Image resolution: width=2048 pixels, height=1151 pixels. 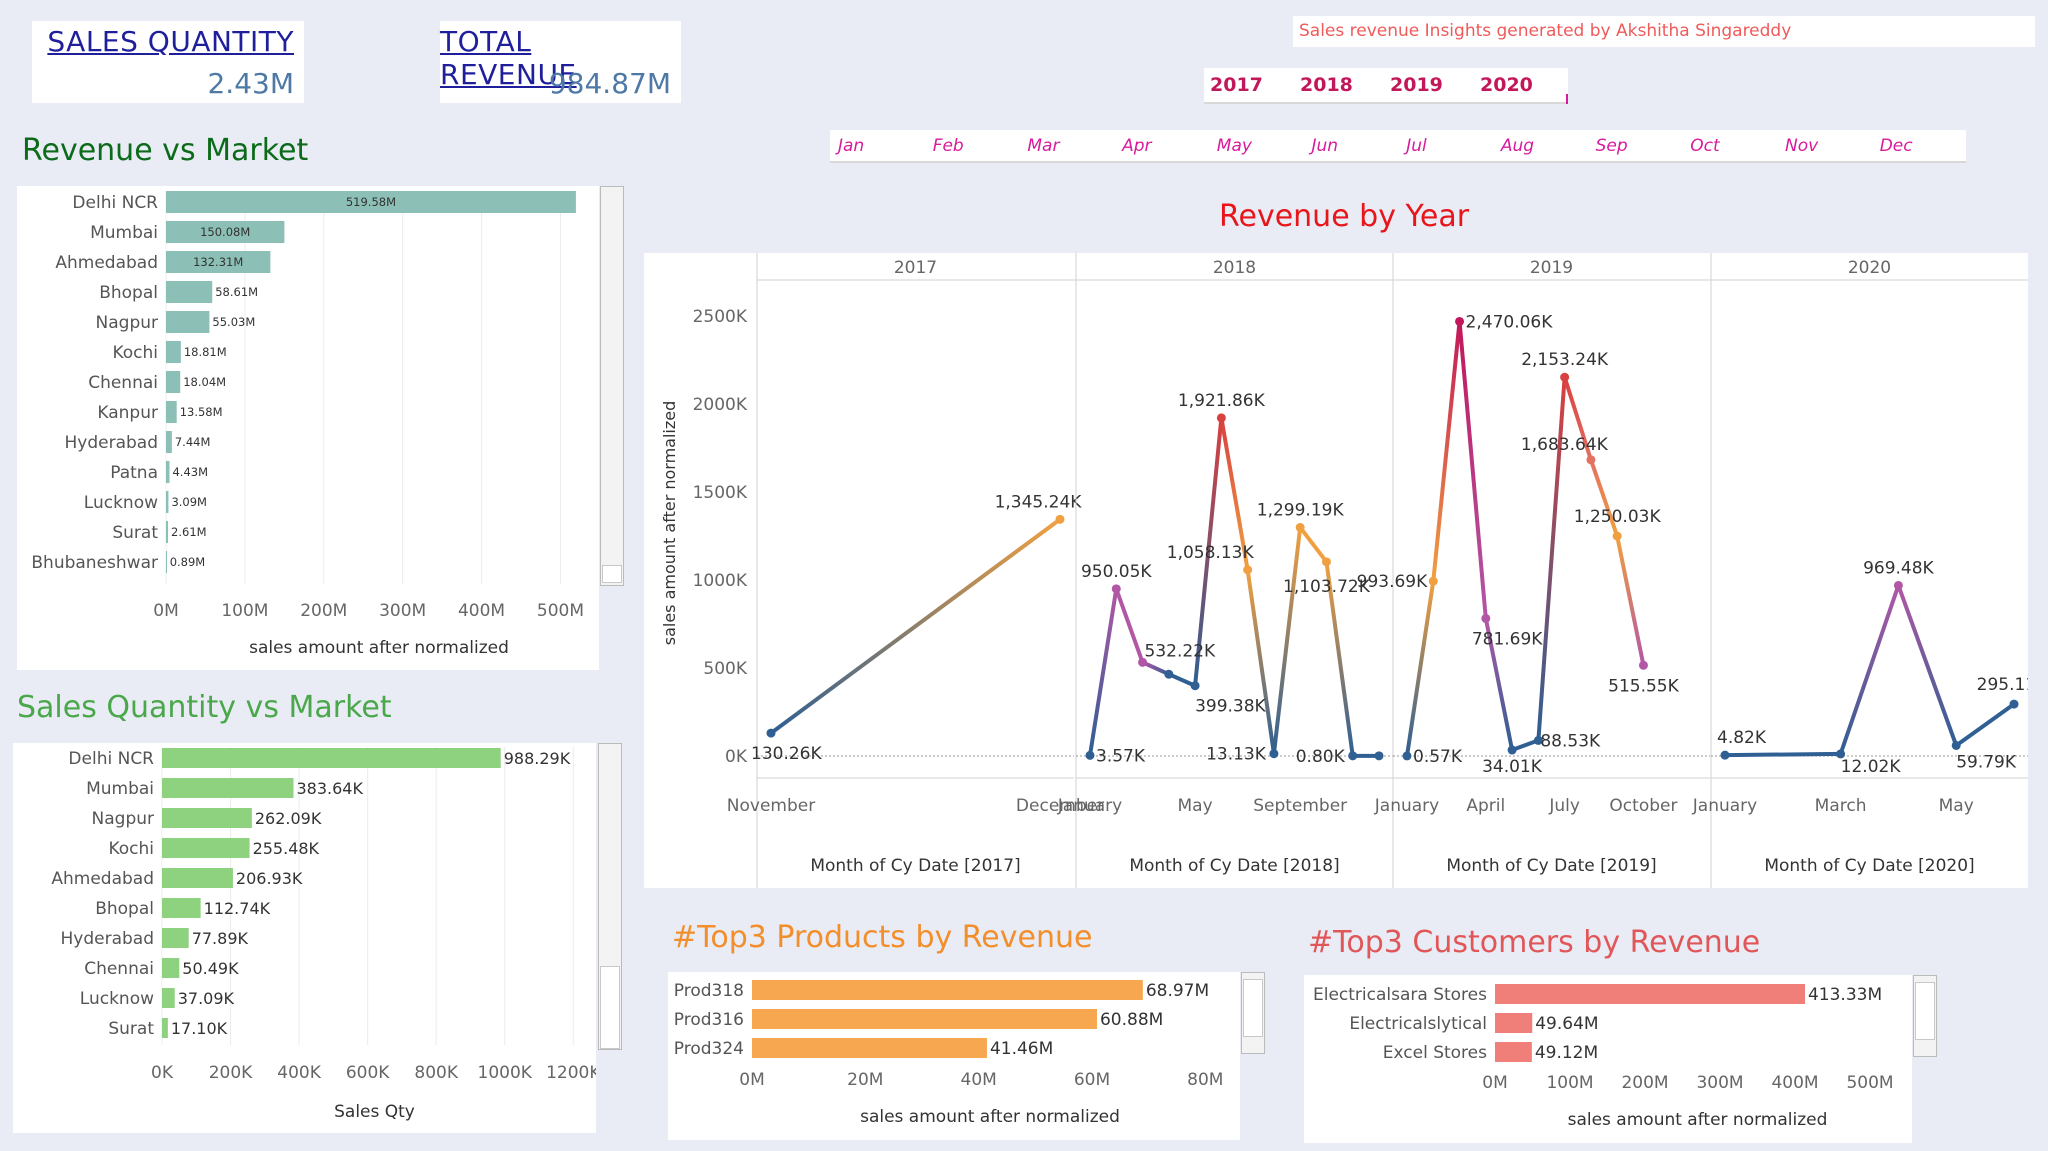 What do you see at coordinates (1704, 146) in the screenshot?
I see `month-filter-oct: Oct` at bounding box center [1704, 146].